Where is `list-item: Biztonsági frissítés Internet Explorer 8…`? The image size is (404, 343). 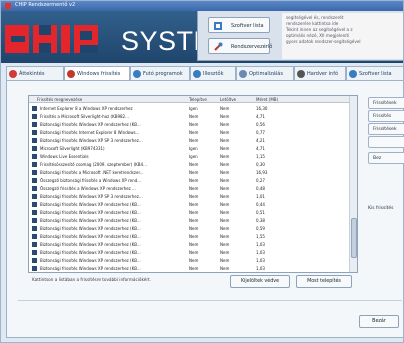 list-item: Biztonsági frissítés Internet Explorer 8… is located at coordinates (190, 132).